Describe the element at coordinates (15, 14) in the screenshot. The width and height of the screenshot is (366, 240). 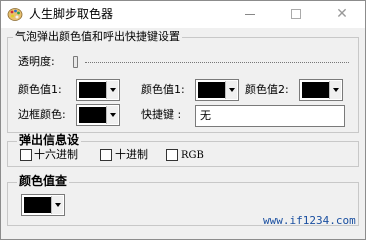
I see `palette-icon` at that location.